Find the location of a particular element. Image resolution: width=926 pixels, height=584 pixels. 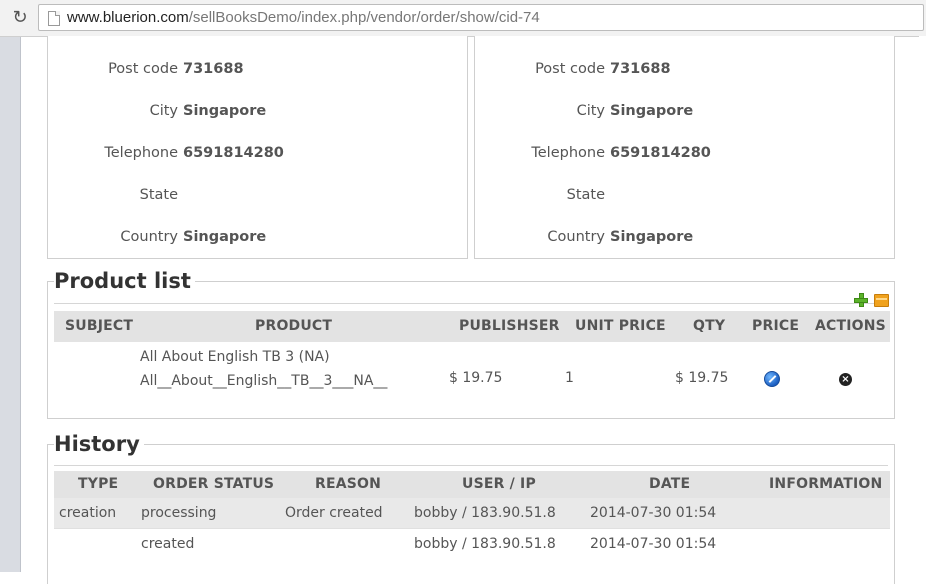

col-reason: REASON is located at coordinates (348, 484).